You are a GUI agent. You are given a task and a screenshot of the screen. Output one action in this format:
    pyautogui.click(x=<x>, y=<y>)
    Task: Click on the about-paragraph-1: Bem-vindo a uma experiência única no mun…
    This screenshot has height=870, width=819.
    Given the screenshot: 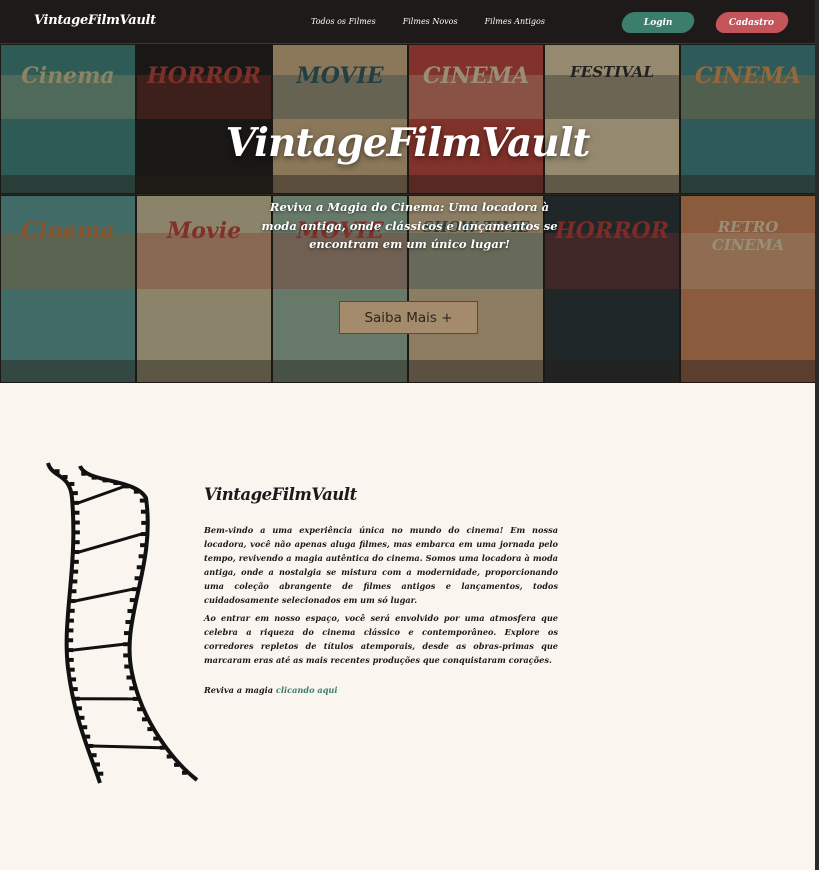 What is the action you would take?
    pyautogui.click(x=381, y=565)
    